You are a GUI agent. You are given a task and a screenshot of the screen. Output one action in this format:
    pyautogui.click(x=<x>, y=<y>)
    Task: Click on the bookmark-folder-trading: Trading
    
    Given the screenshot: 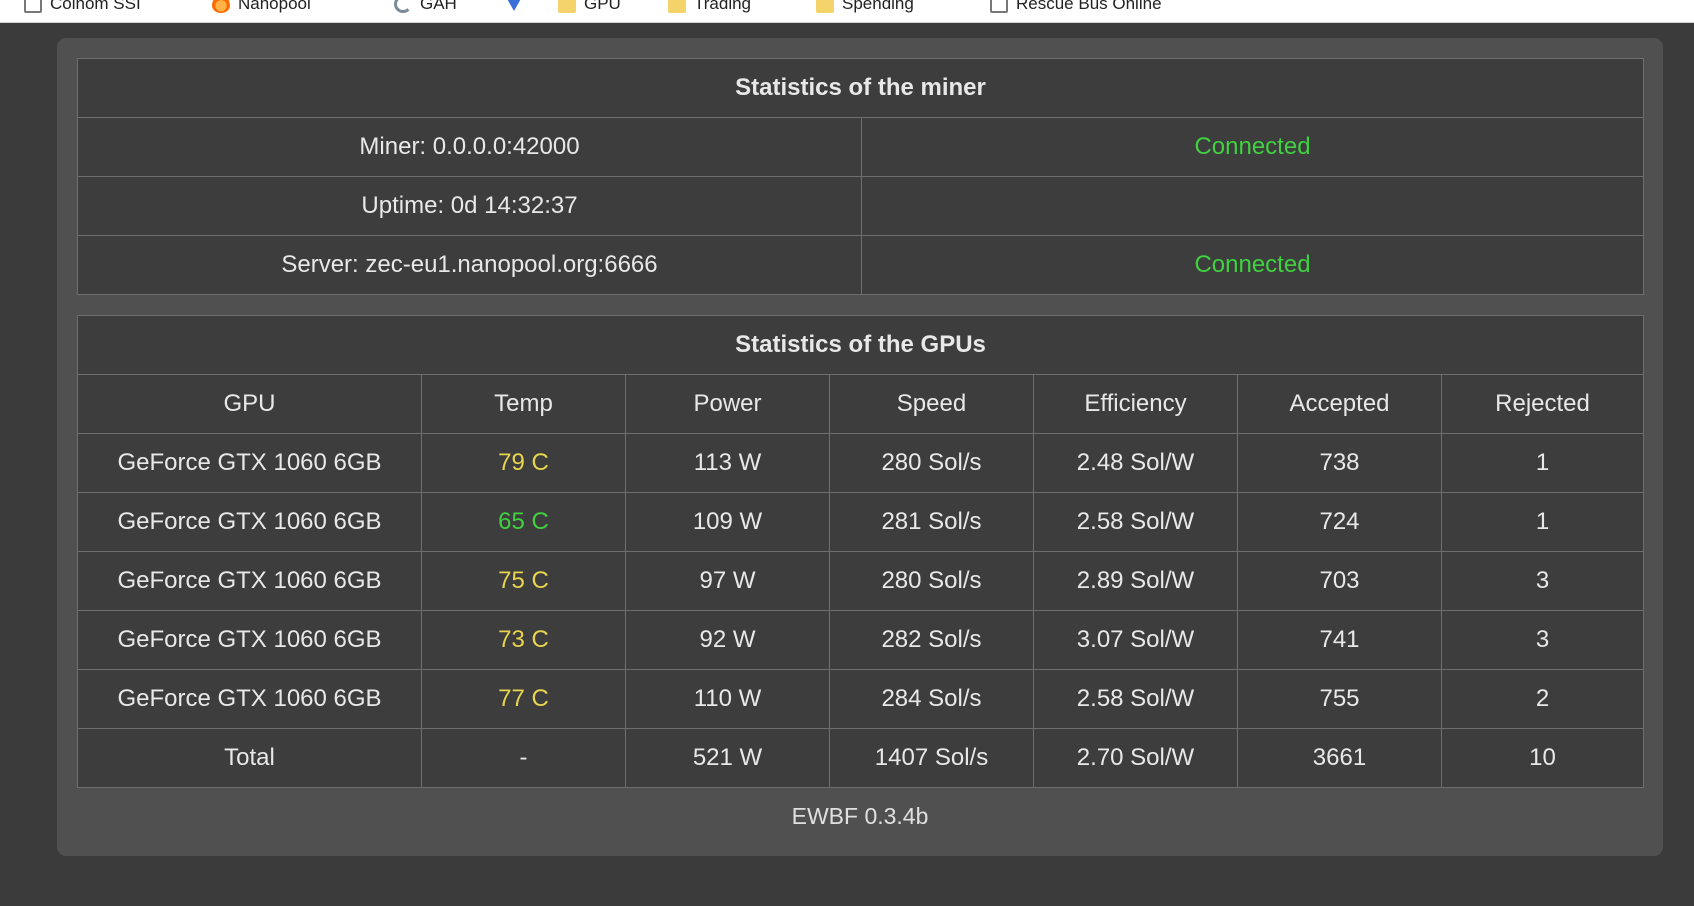 What is the action you would take?
    pyautogui.click(x=709, y=7)
    